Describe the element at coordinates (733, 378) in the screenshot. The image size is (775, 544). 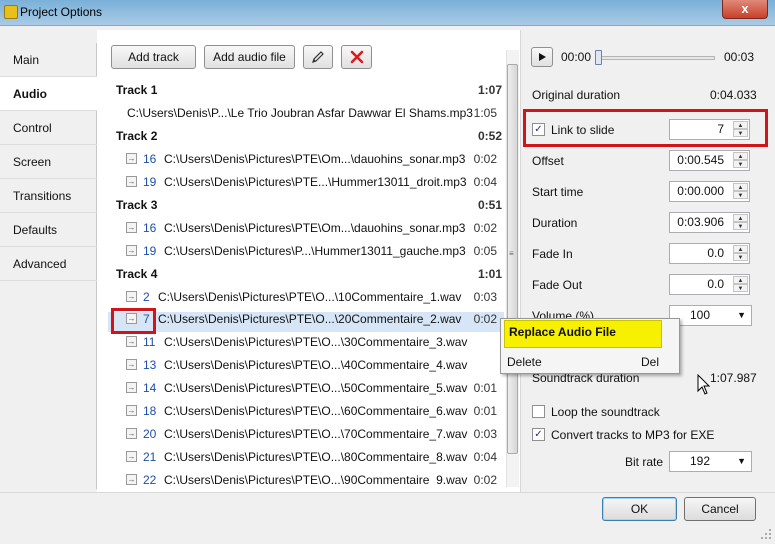
I see `soundtrack-duration-value: 1:07.987` at that location.